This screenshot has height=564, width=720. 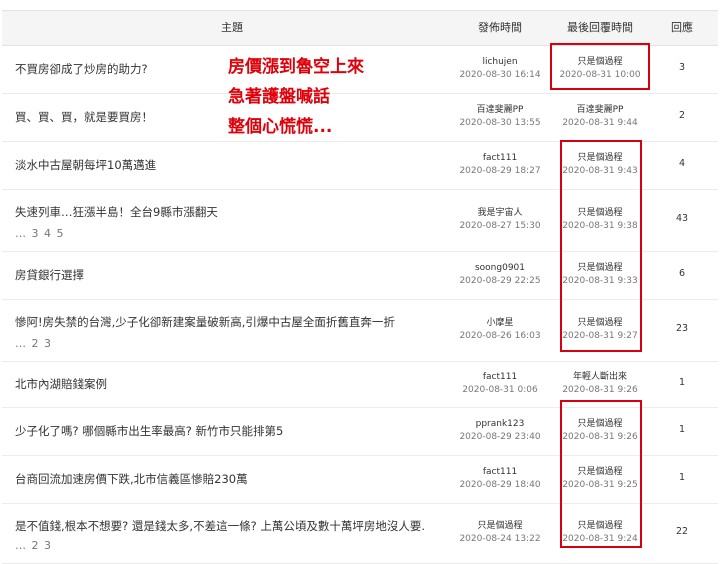 What do you see at coordinates (600, 123) in the screenshot?
I see `last-reply-date: 2020-08-31 9:44` at bounding box center [600, 123].